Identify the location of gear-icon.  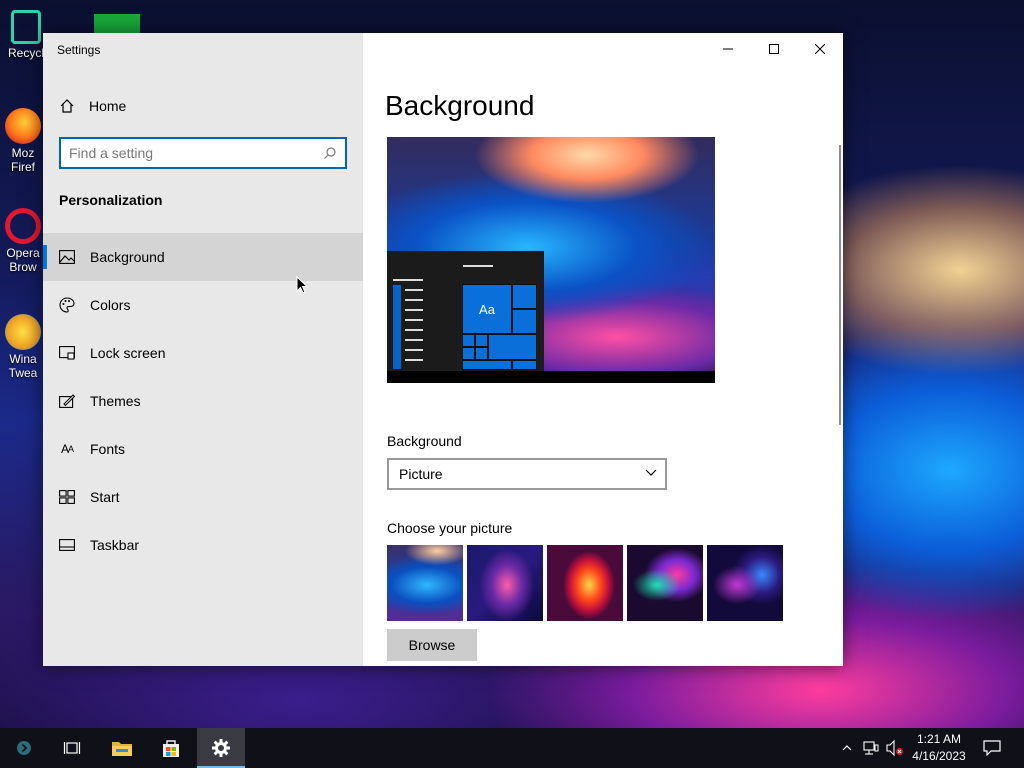
(221, 748).